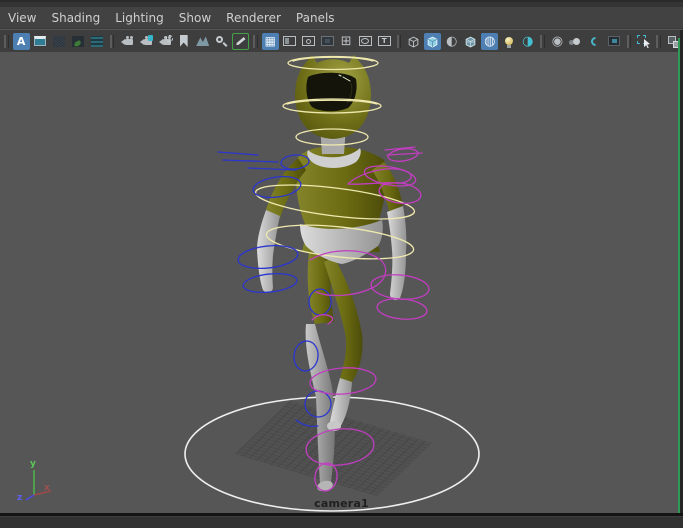 The width and height of the screenshot is (683, 528). I want to click on shadows-button: ◑, so click(527, 41).